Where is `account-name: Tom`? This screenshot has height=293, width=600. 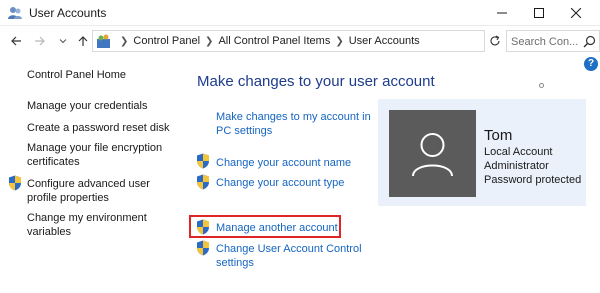
account-name: Tom is located at coordinates (498, 135).